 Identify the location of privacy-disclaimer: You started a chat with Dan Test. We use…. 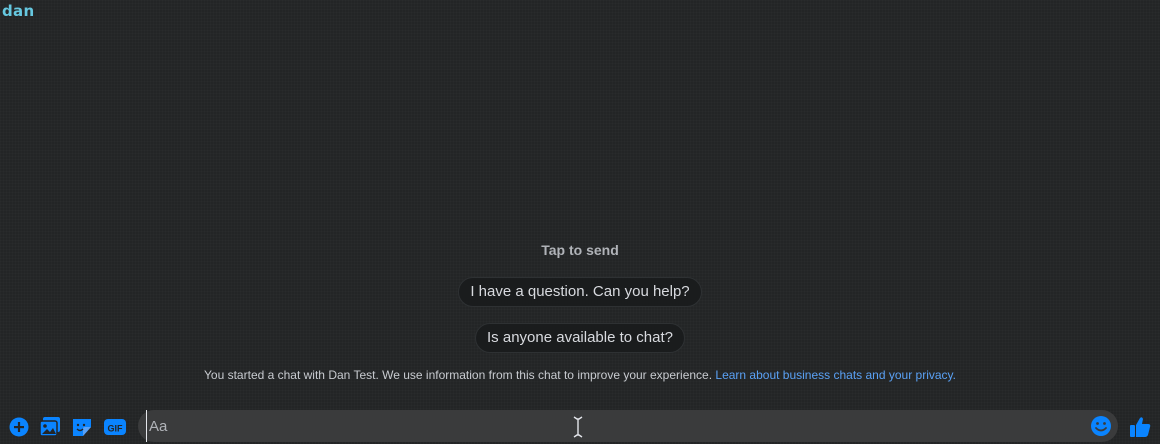
(580, 375).